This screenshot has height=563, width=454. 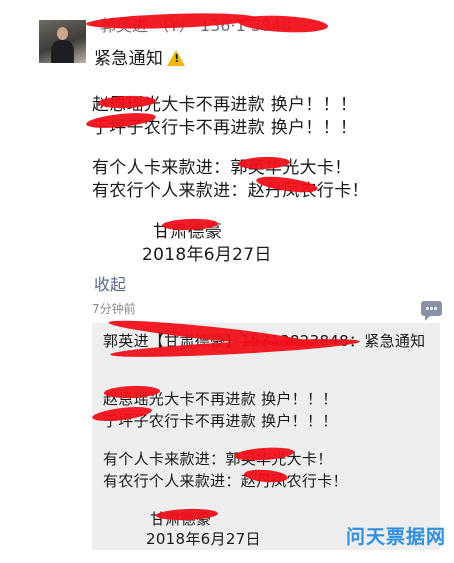 I want to click on quoted-line-3: 有个人卡来款进：郭英华光大卡！, so click(x=218, y=459).